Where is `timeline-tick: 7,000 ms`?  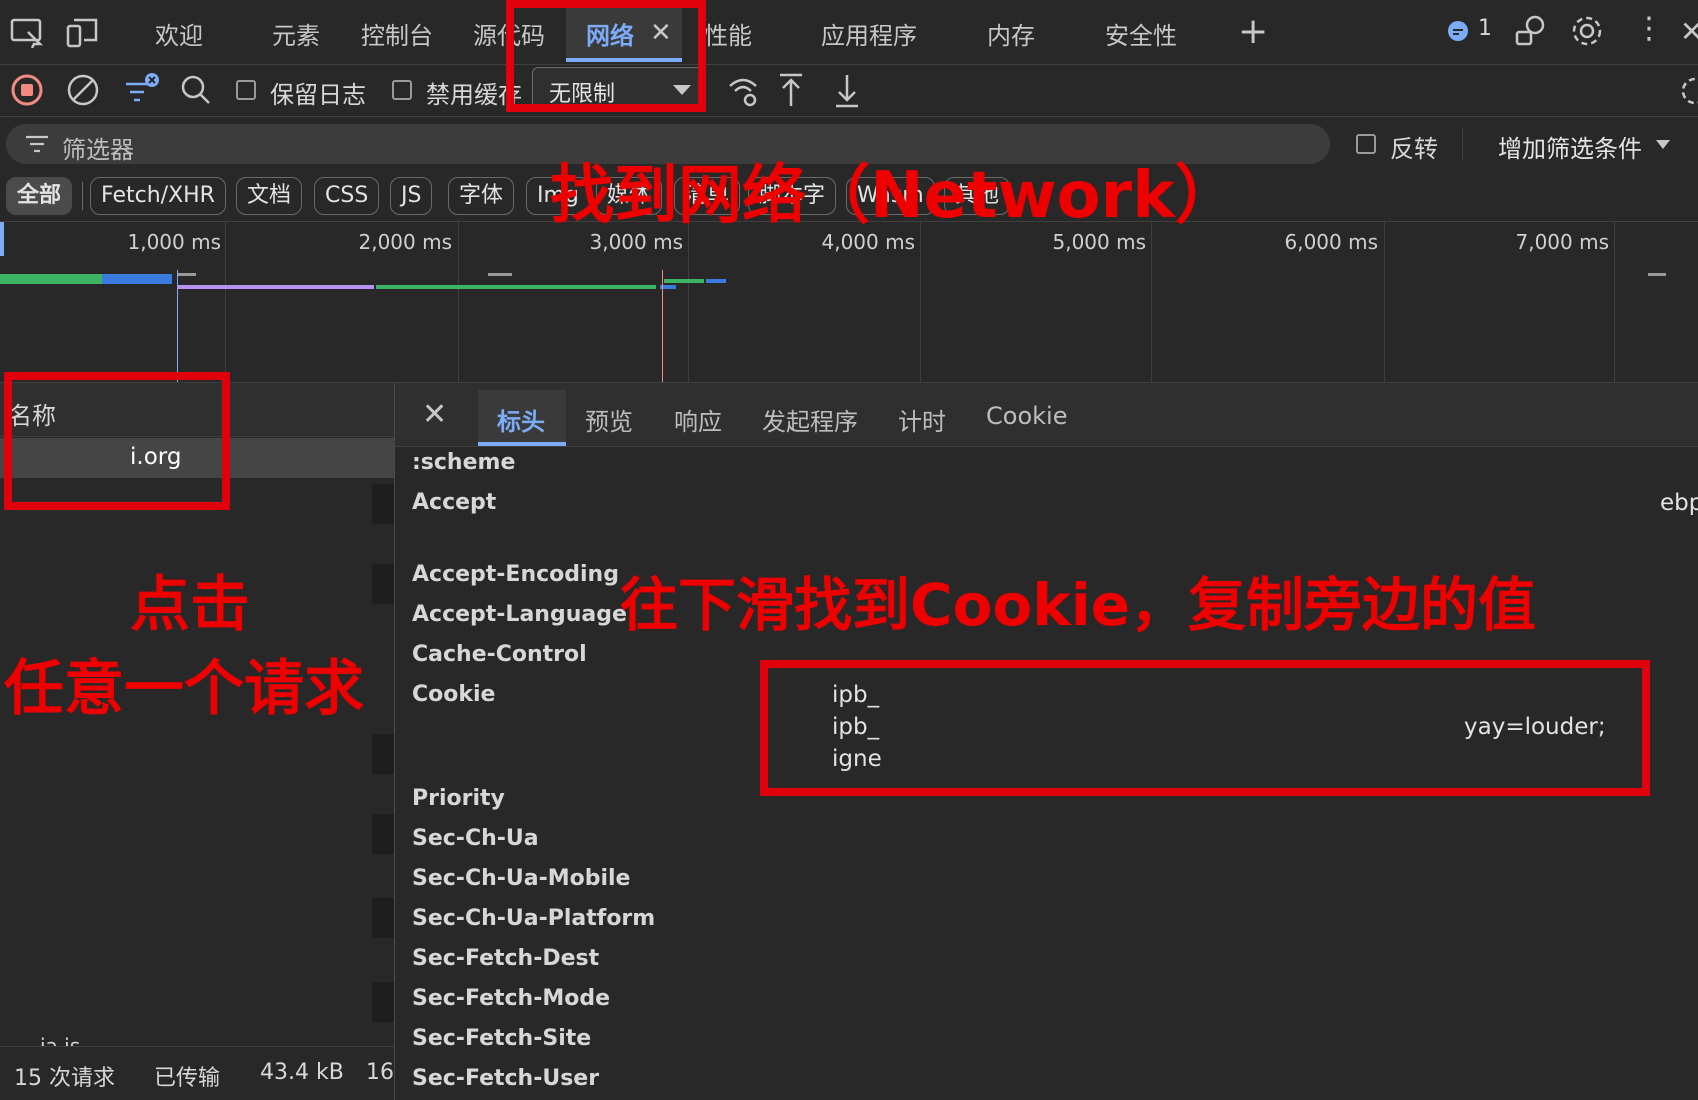 timeline-tick: 7,000 ms is located at coordinates (1562, 242).